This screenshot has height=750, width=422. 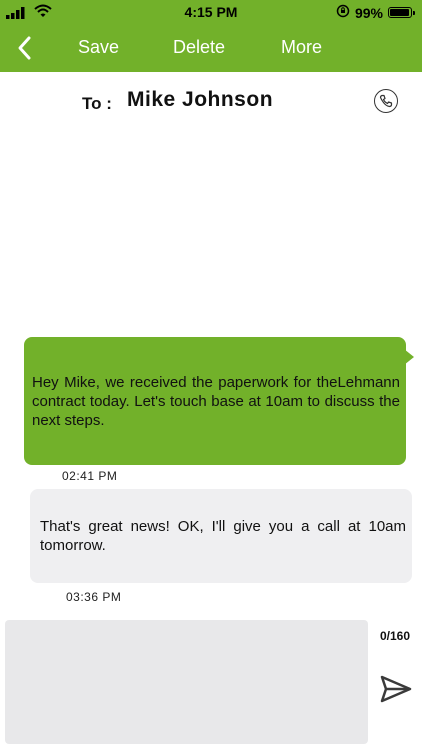 I want to click on send-button, so click(x=396, y=689).